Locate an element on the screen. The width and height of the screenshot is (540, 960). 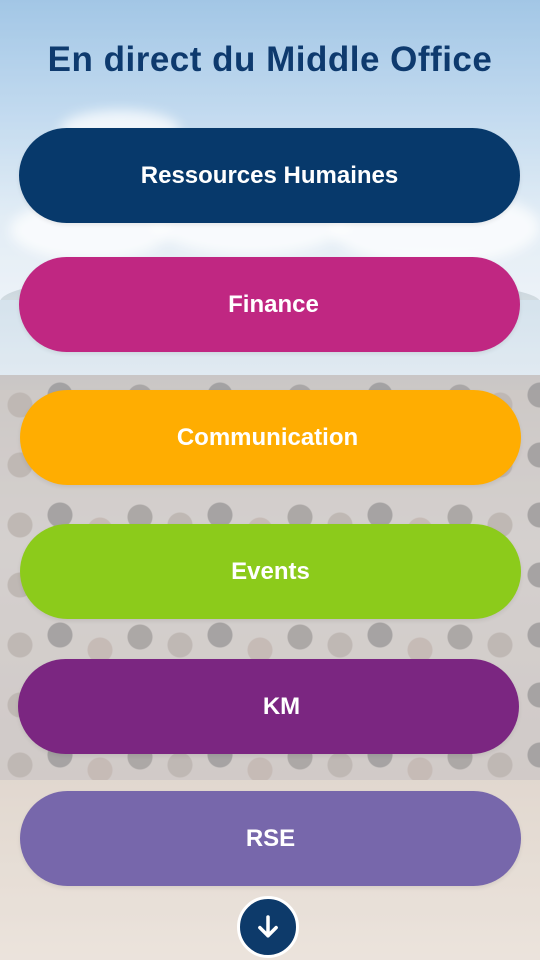
menu-button-label: Ressources Humaines is located at coordinates (269, 175).